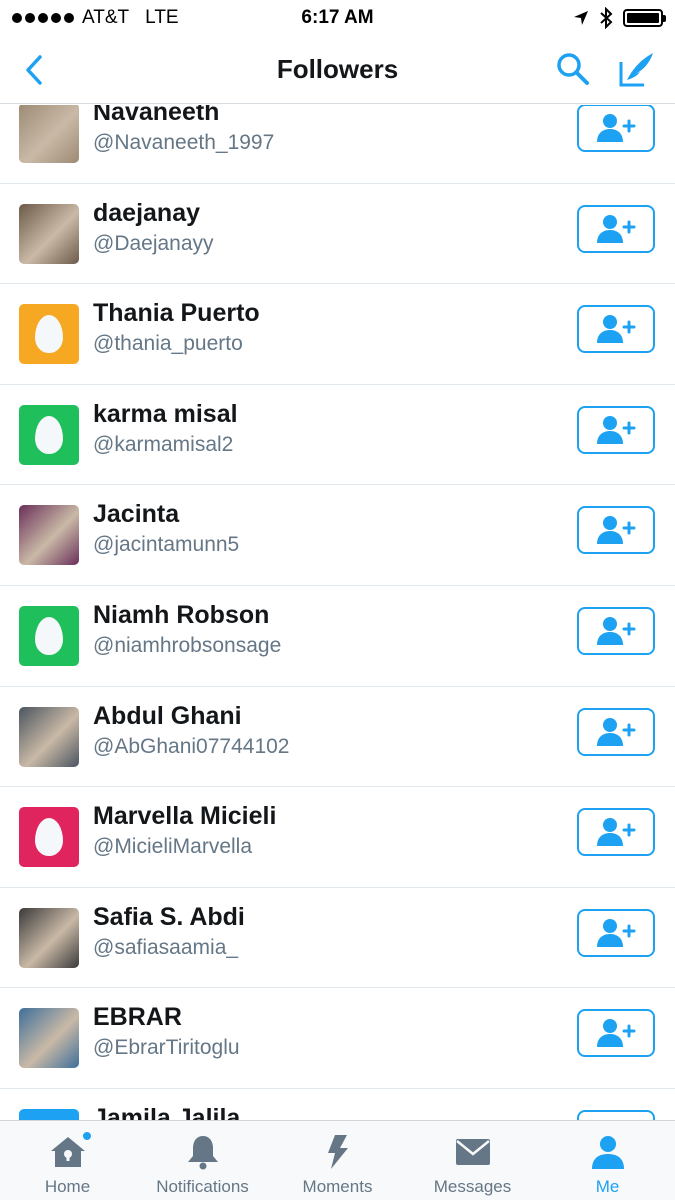  What do you see at coordinates (337, 837) in the screenshot?
I see `follower-row: Marvella Micieli @MicieliMarvella` at bounding box center [337, 837].